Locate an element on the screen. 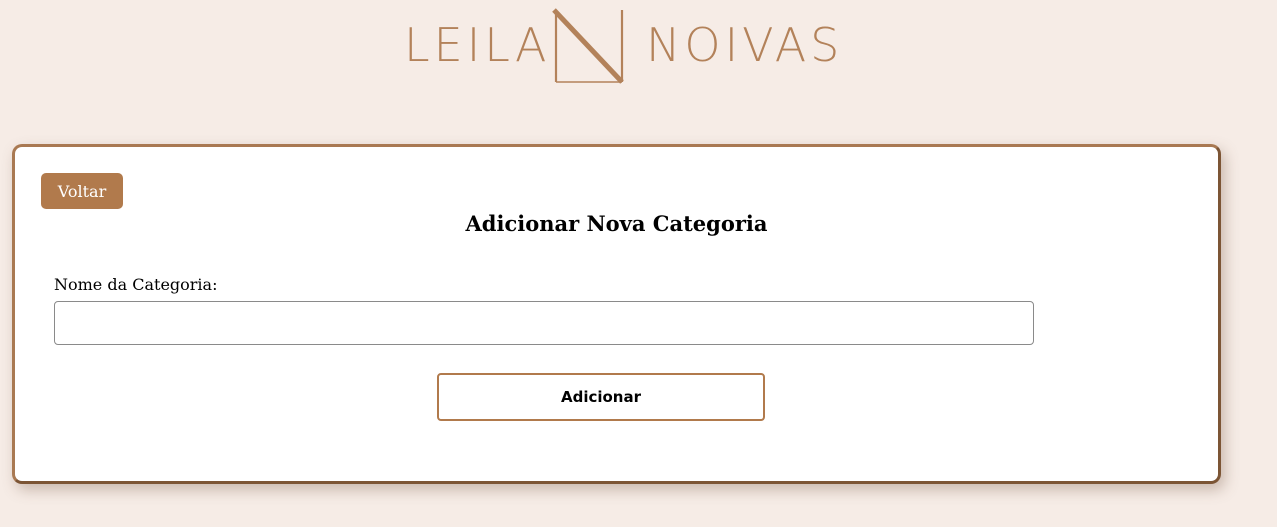  brand-name-right: NOIVAS is located at coordinates (745, 45).